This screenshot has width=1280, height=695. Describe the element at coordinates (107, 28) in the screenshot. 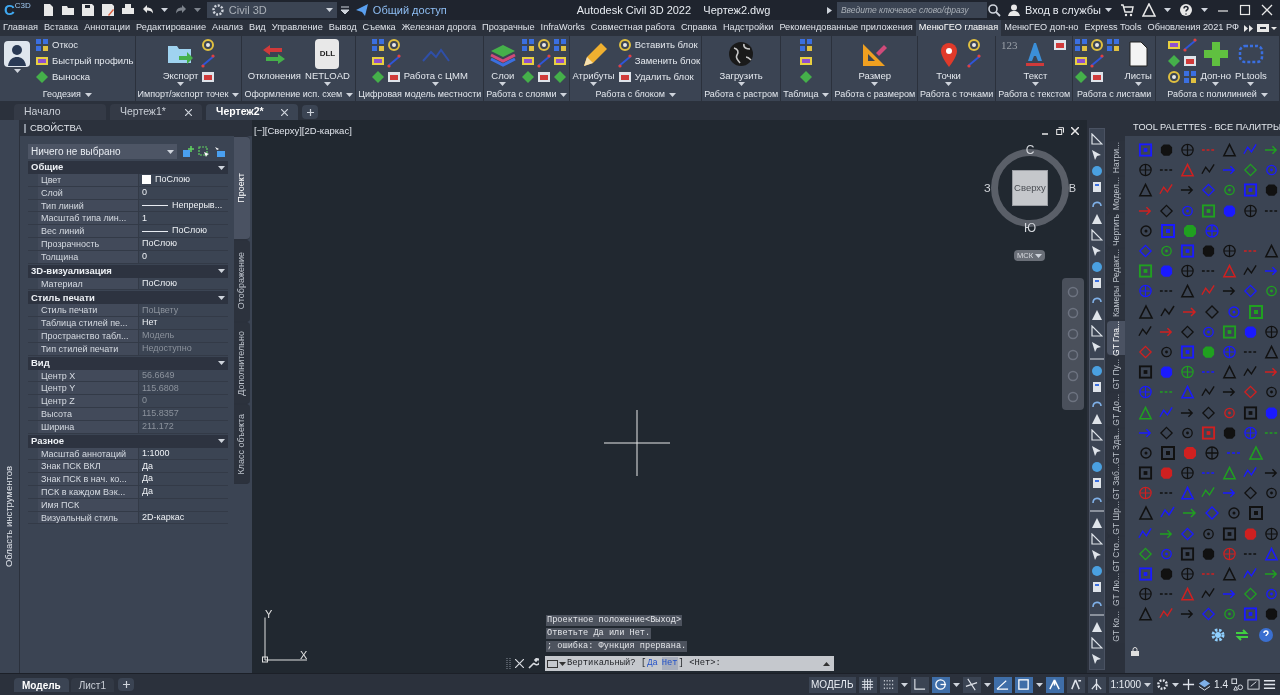

I see `ribbon-tab: Аннотации` at that location.